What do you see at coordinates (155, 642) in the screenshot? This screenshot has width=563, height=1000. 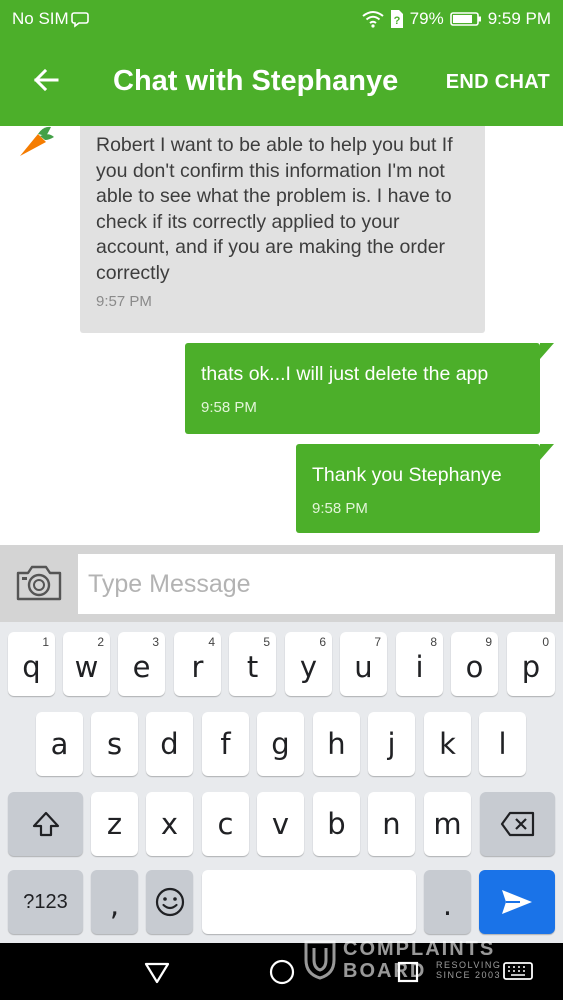 I see `key-hint: 3` at bounding box center [155, 642].